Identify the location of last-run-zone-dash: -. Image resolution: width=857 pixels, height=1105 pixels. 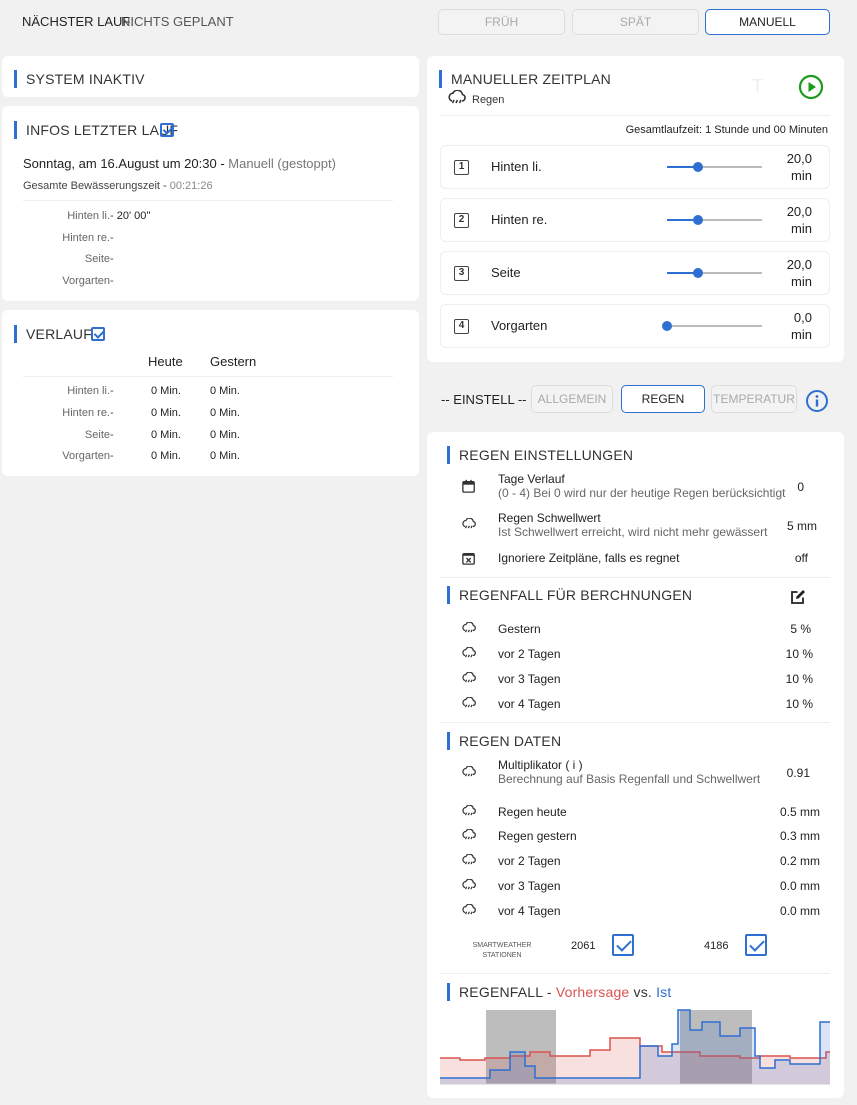
(112, 259).